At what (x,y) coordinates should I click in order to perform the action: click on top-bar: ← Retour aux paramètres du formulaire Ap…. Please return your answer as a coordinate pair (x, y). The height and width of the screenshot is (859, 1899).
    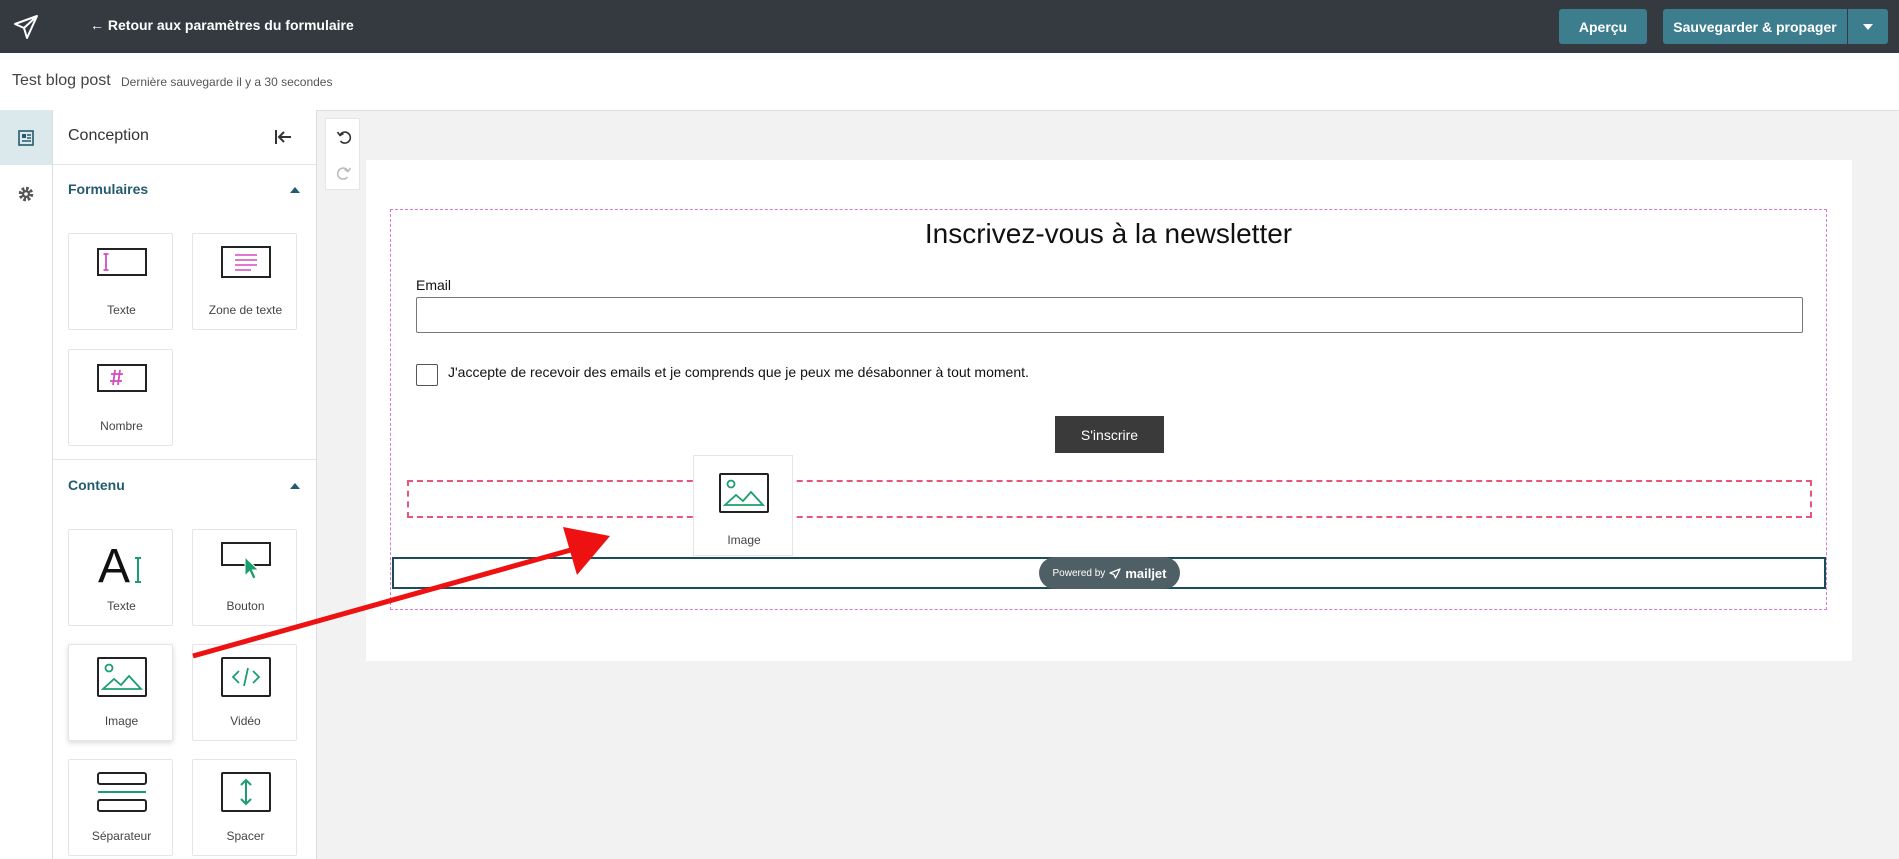
    Looking at the image, I should click on (949, 26).